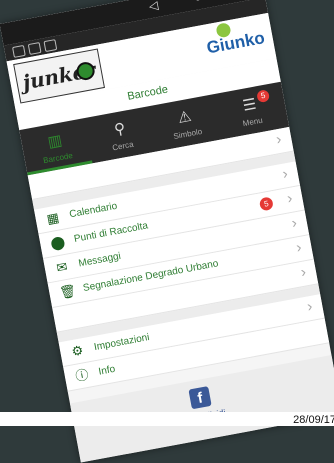 Image resolution: width=334 pixels, height=463 pixels. Describe the element at coordinates (99, 260) in the screenshot. I see `menu-item-label: Messaggi` at that location.